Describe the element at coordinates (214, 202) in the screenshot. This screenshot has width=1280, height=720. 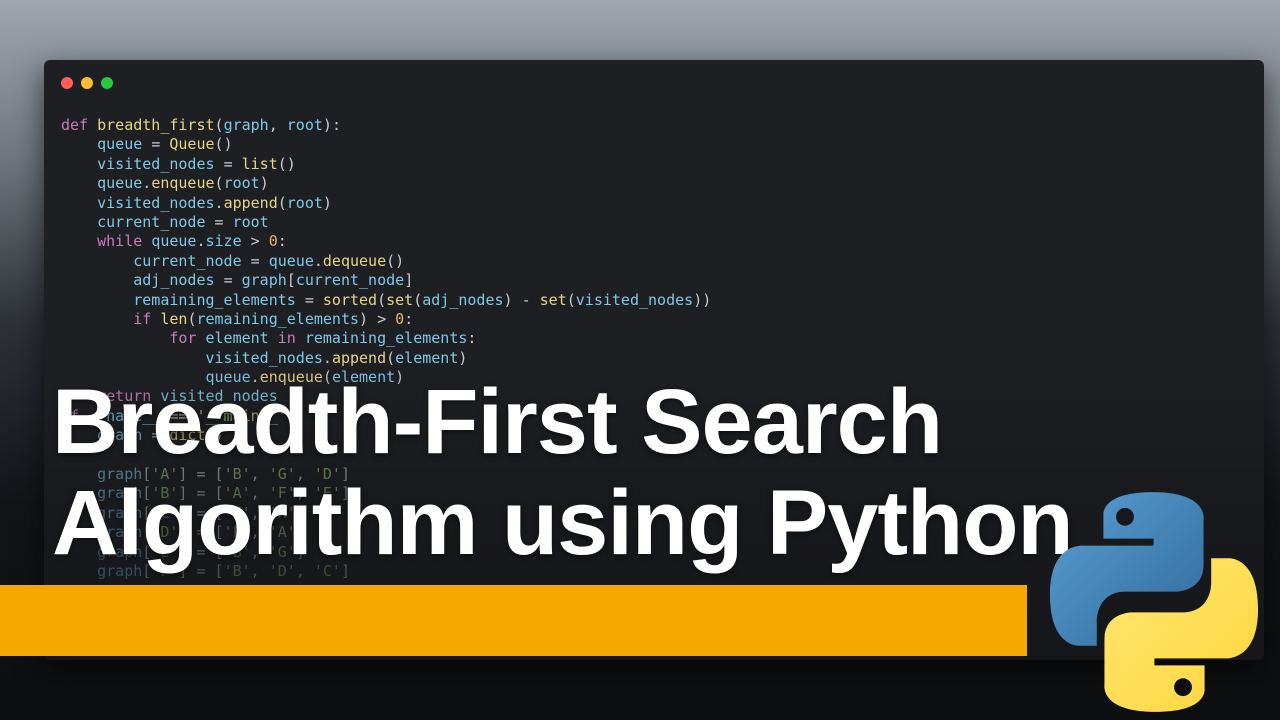
I see `code-line: visited_nodes.append(root)` at that location.